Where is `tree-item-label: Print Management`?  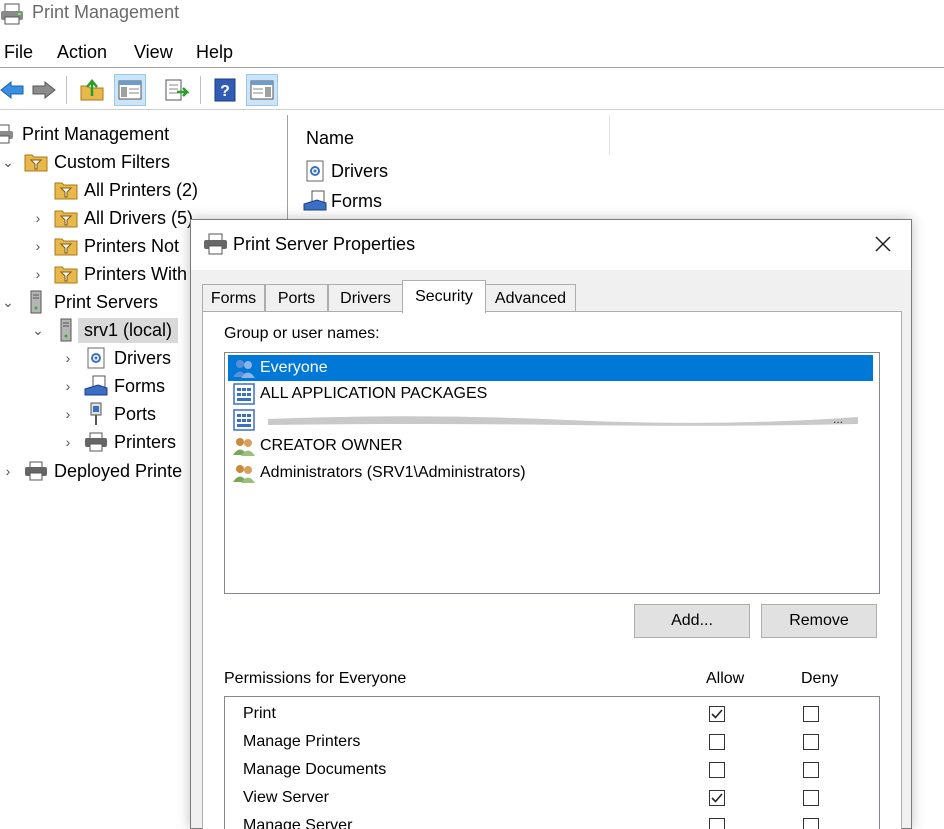 tree-item-label: Print Management is located at coordinates (96, 133).